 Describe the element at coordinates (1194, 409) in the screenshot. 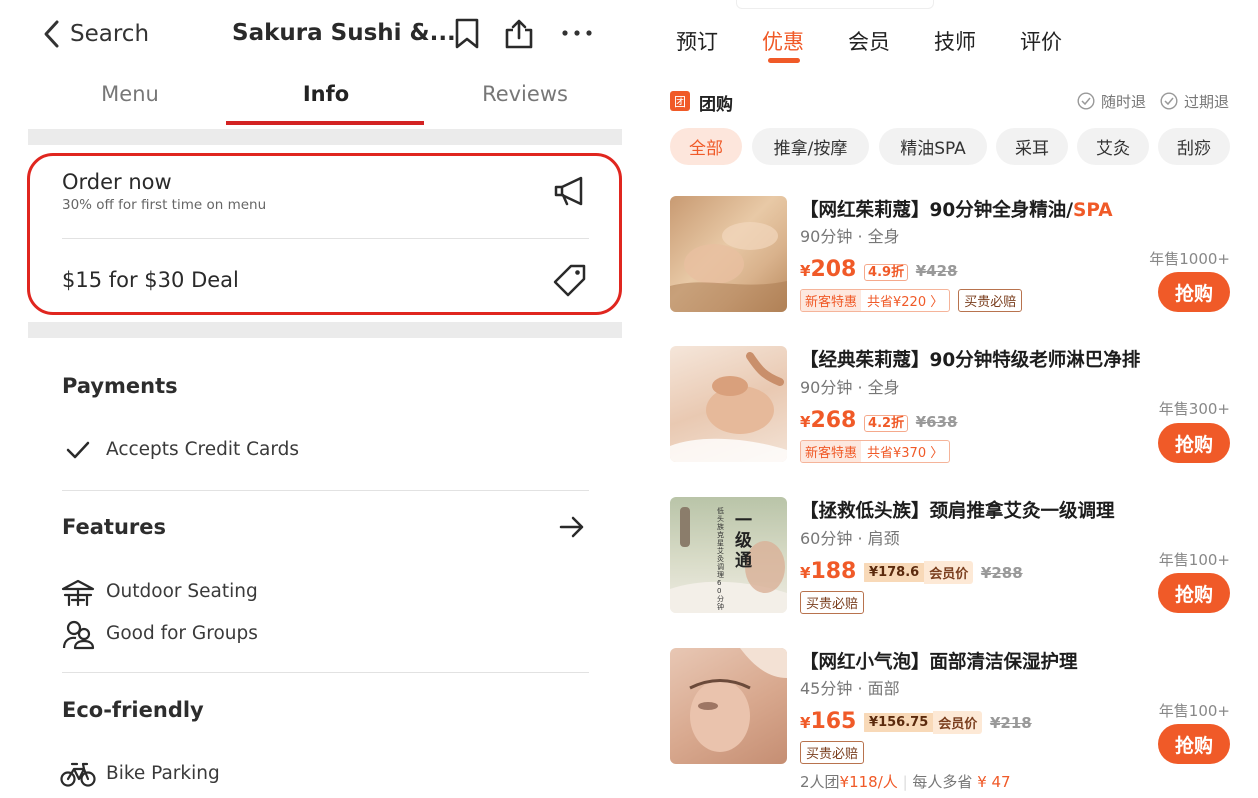

I see `annual-sales: 年售300+` at that location.